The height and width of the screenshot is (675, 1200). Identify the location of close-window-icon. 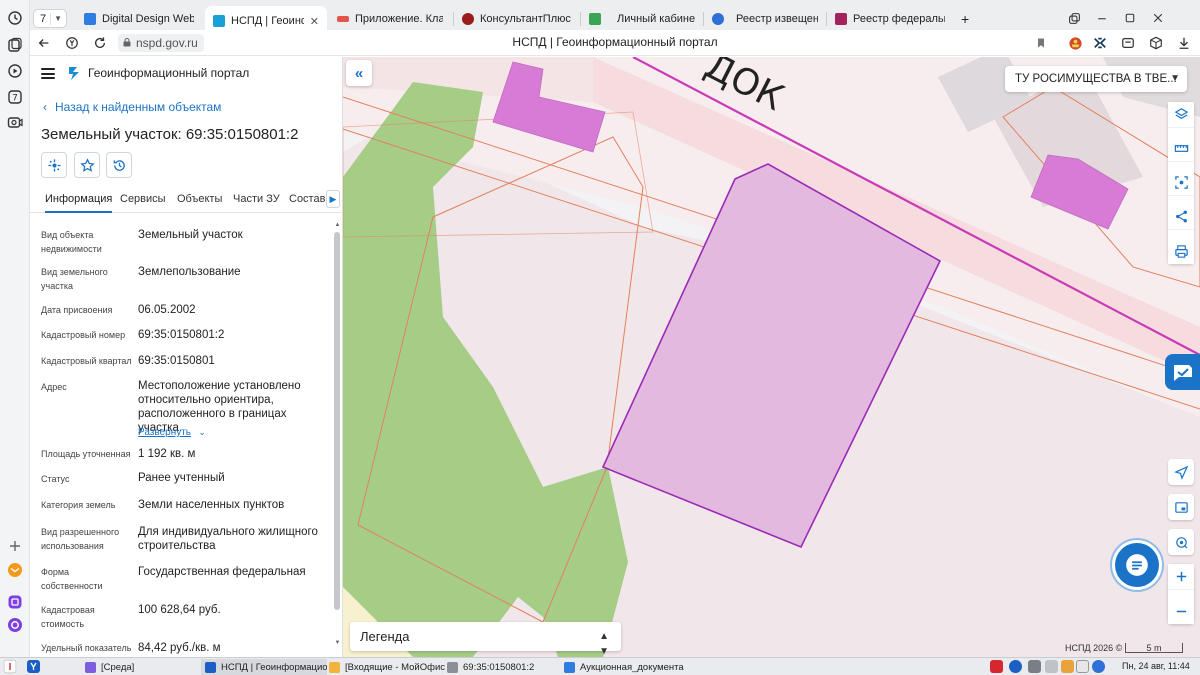
(1158, 18).